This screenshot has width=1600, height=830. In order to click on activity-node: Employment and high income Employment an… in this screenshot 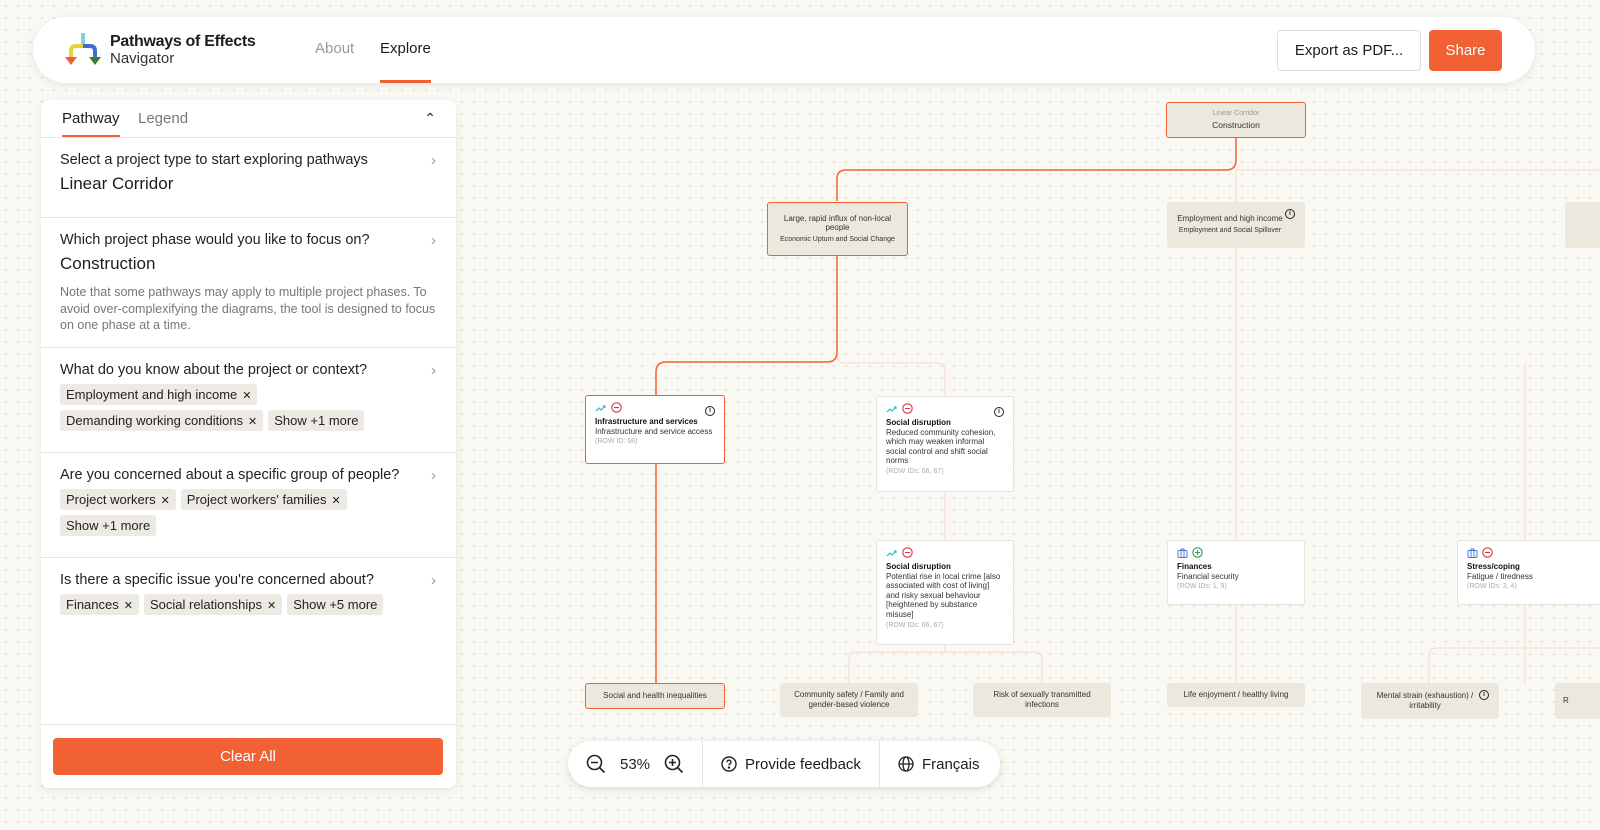, I will do `click(1236, 225)`.